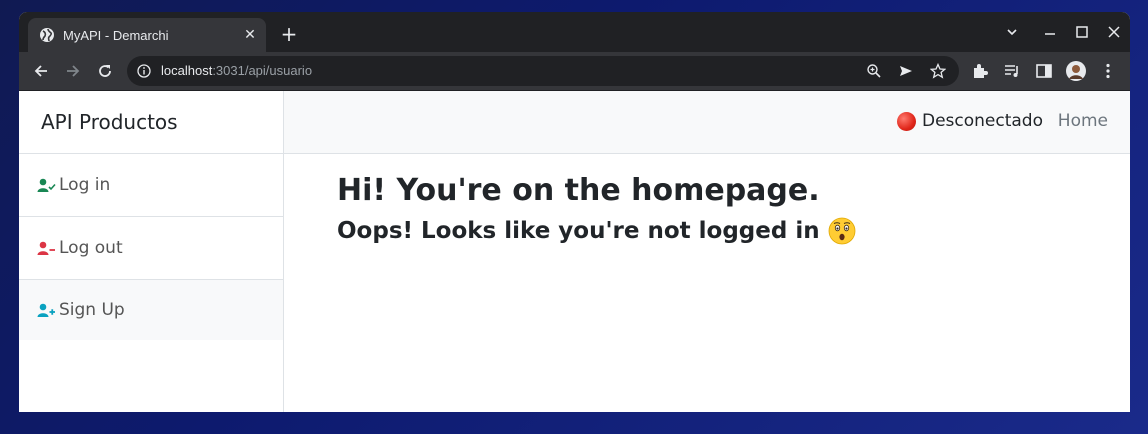  I want to click on sidebar-item-logout: Log out, so click(151, 248).